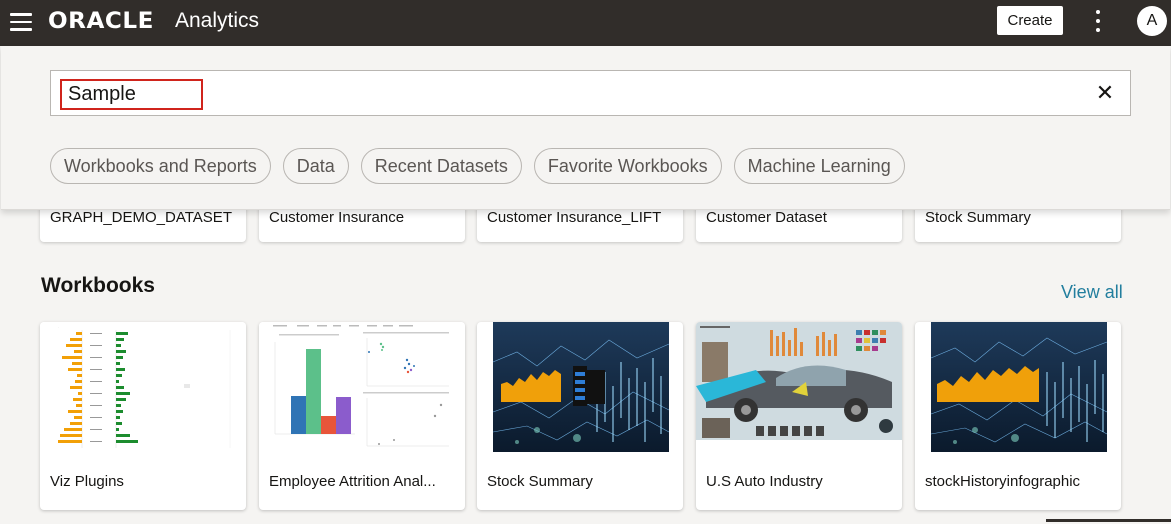  I want to click on workbook-card-stock-history-infographic: stockHistoryinfographic, so click(1018, 416).